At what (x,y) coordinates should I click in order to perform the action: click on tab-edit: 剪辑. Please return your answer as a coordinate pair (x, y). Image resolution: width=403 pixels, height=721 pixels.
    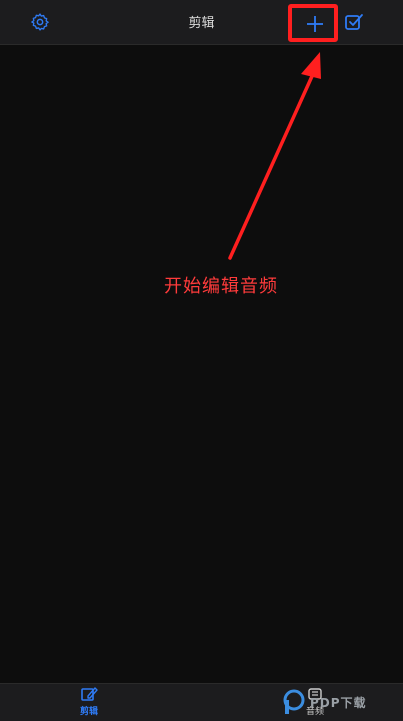
    Looking at the image, I should click on (89, 703).